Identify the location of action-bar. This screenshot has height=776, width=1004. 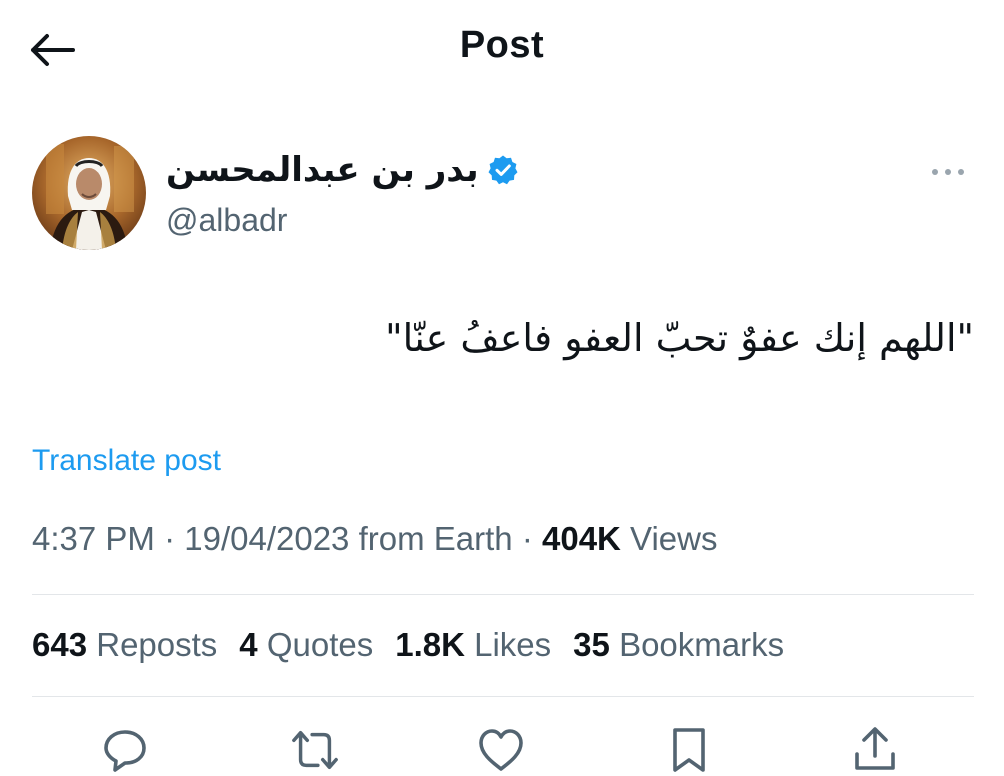
(502, 745).